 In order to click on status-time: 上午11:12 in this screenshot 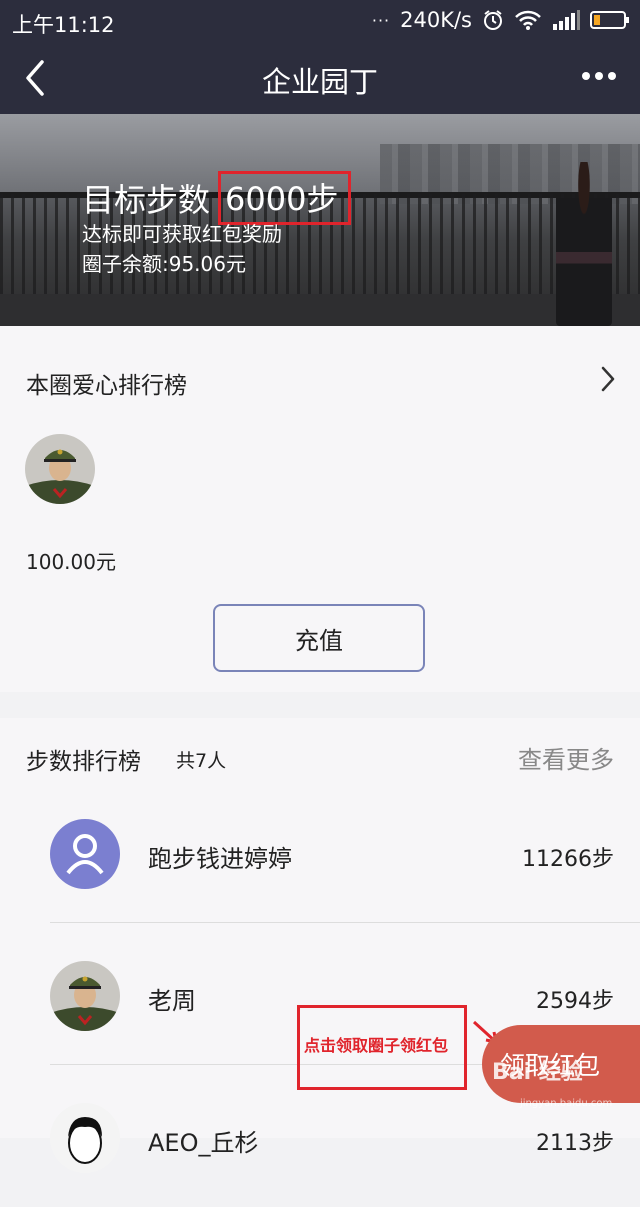, I will do `click(63, 25)`.